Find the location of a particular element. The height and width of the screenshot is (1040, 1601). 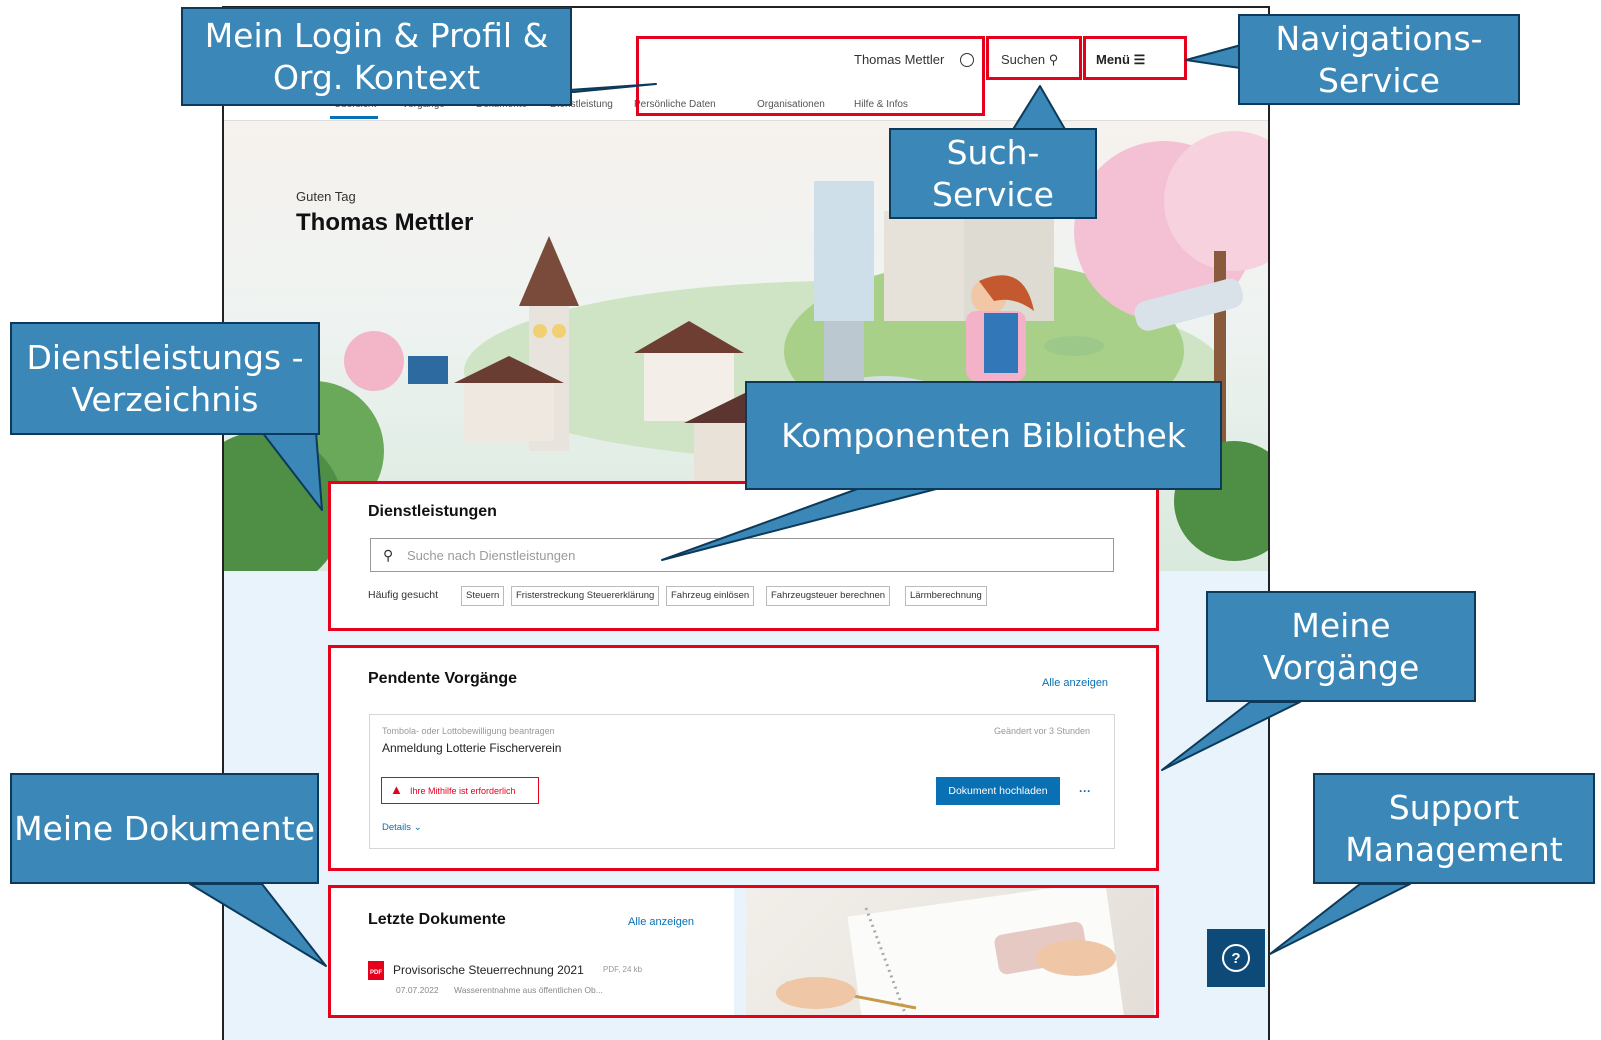

callout-support: Support Management is located at coordinates (1454, 828).